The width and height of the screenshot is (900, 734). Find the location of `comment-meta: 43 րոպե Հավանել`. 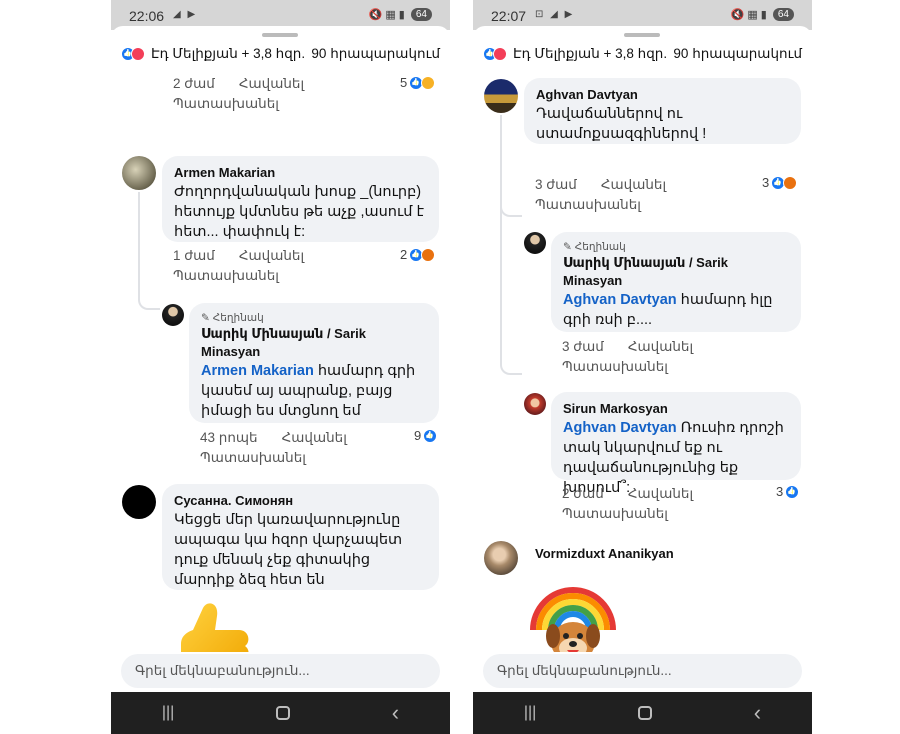

comment-meta: 43 րոպե Հավանել is located at coordinates (273, 438).